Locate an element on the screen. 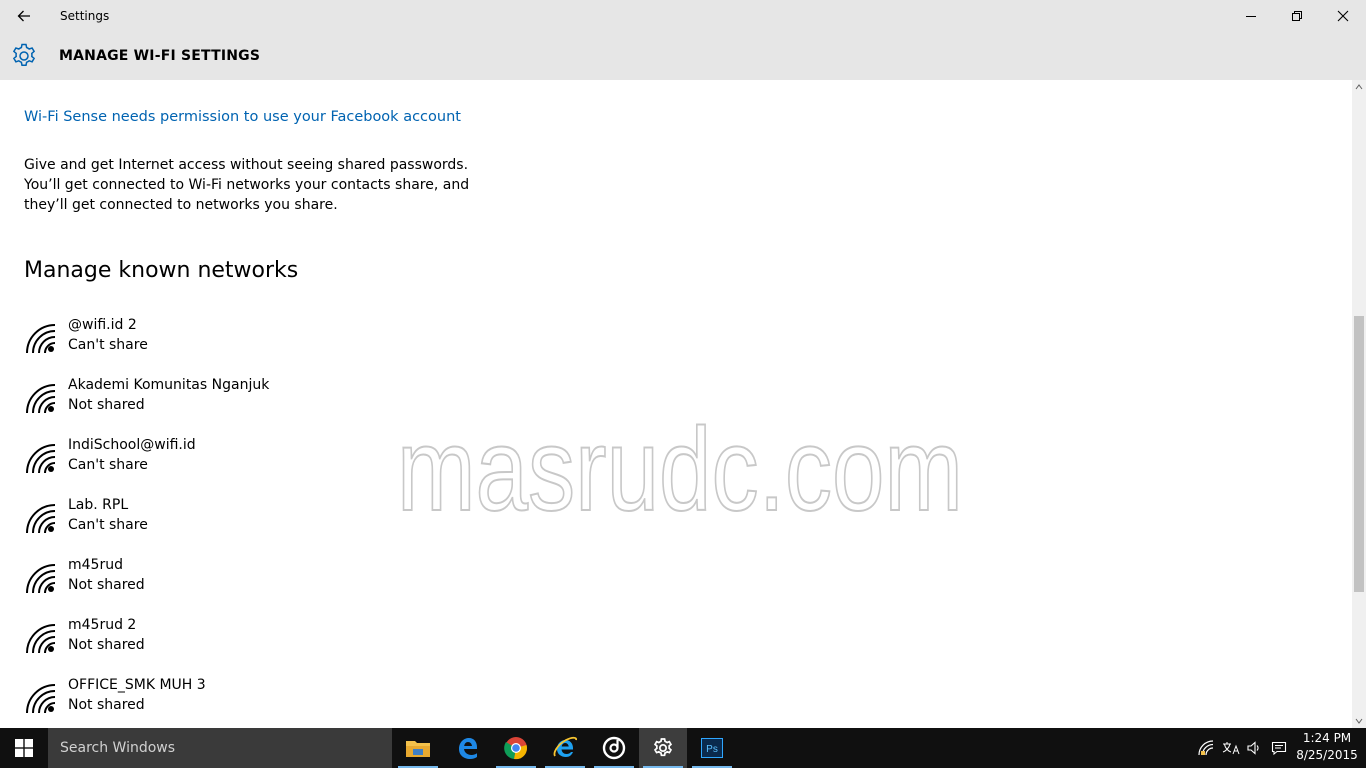  photoshop-icon: Ps is located at coordinates (712, 748).